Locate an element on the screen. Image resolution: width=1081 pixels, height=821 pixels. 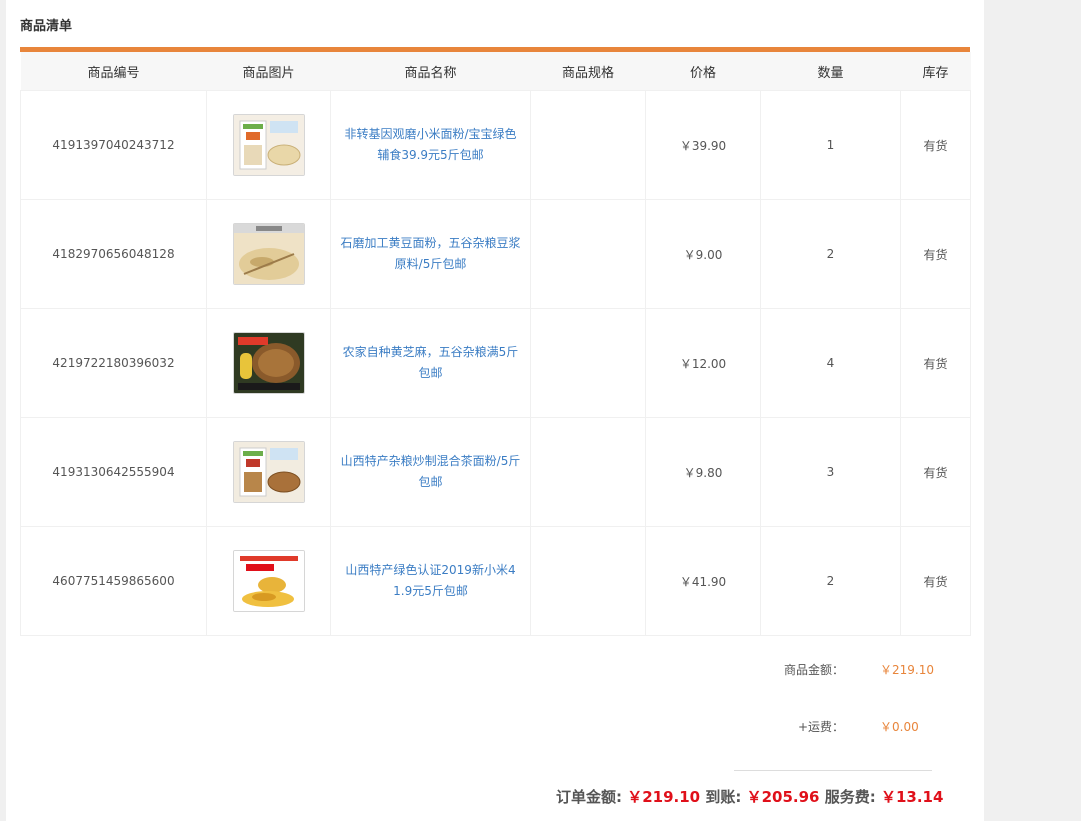
goods-name-cell: 农家自种黄芝麻，五谷杂粮满5斤包邮 is located at coordinates (430, 363).